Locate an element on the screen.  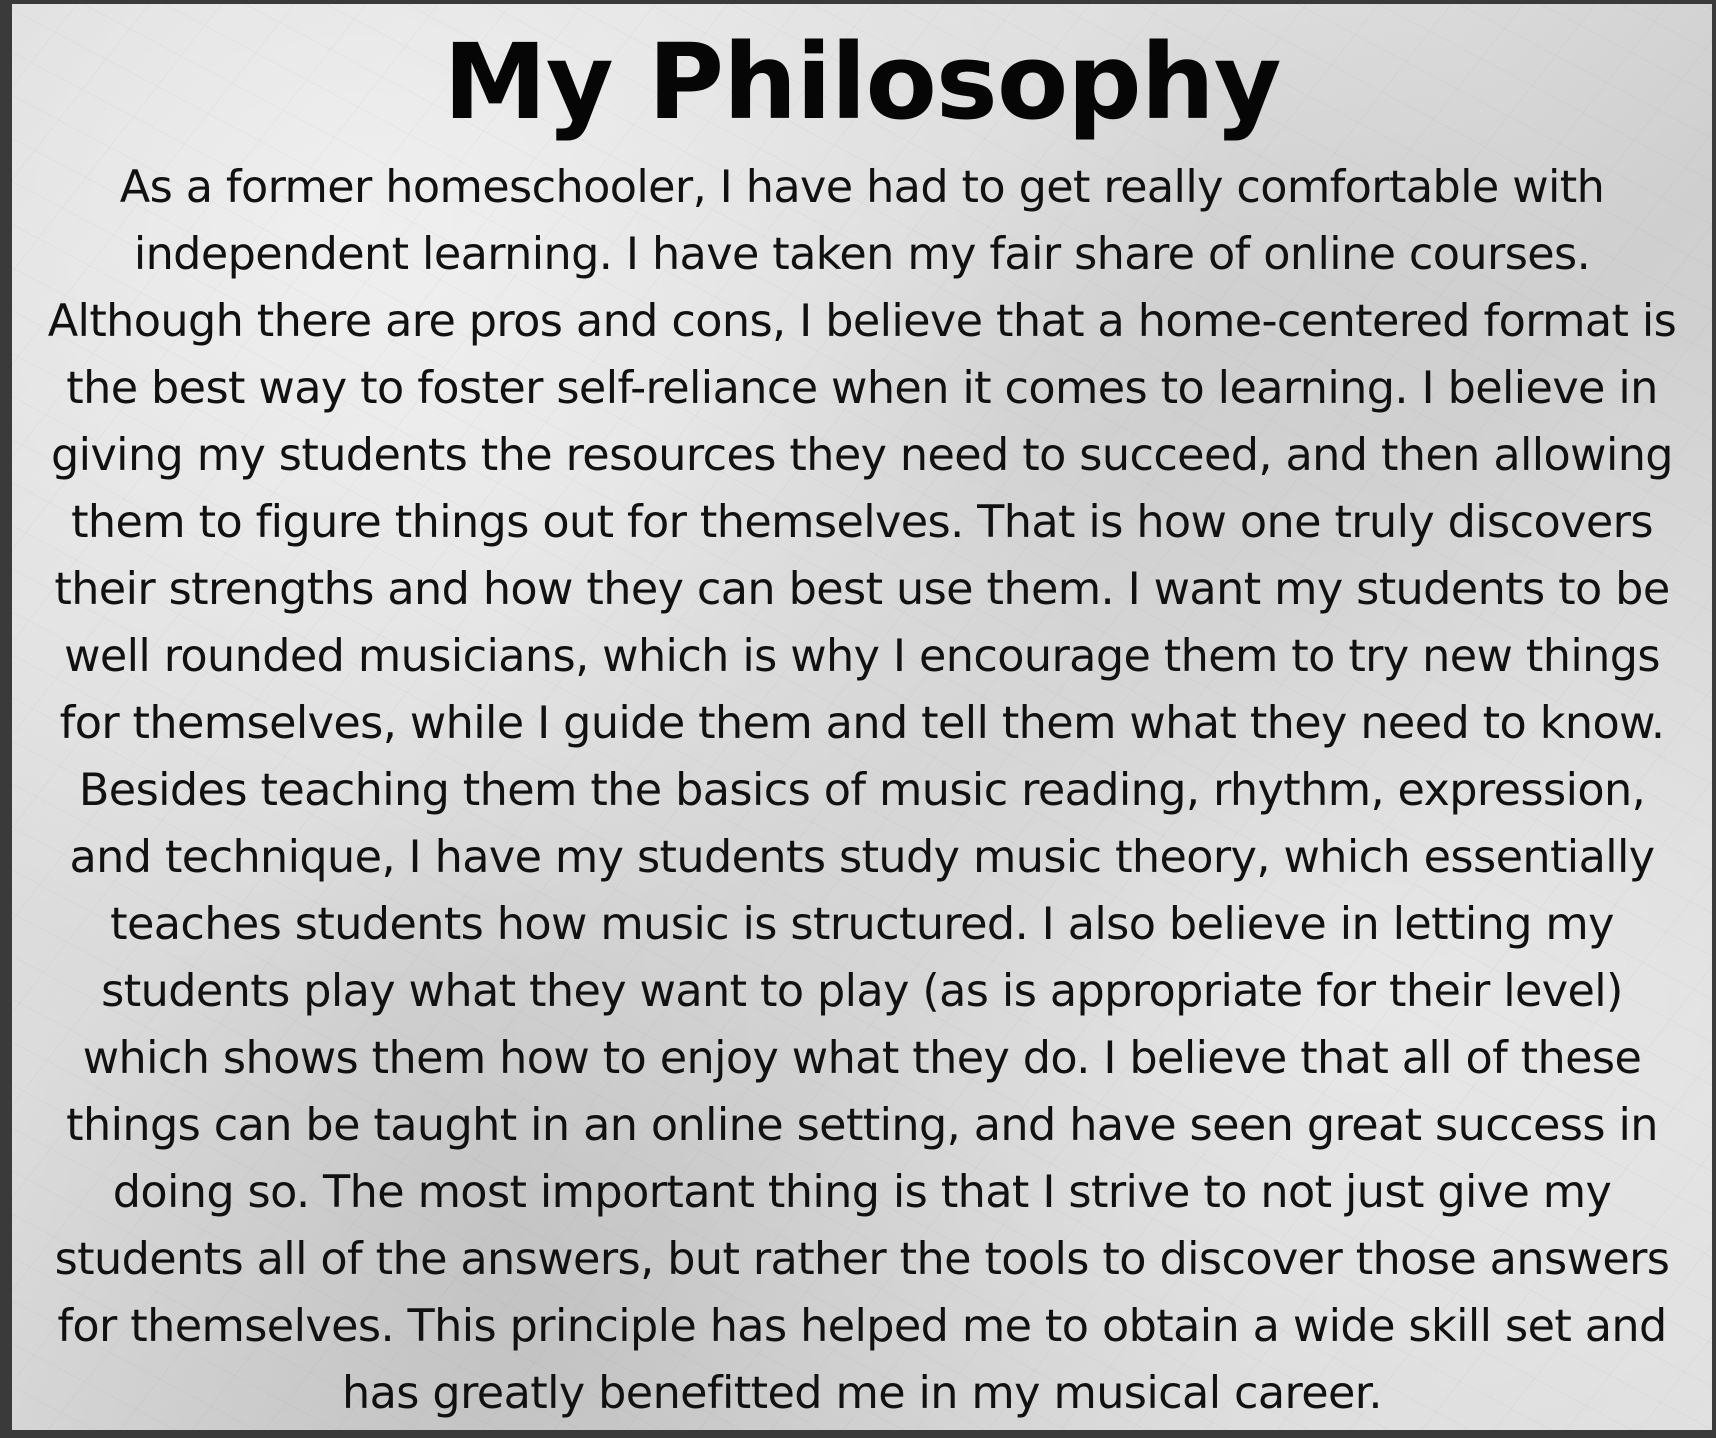
page-title: My Philosophy is located at coordinates (862, 82).